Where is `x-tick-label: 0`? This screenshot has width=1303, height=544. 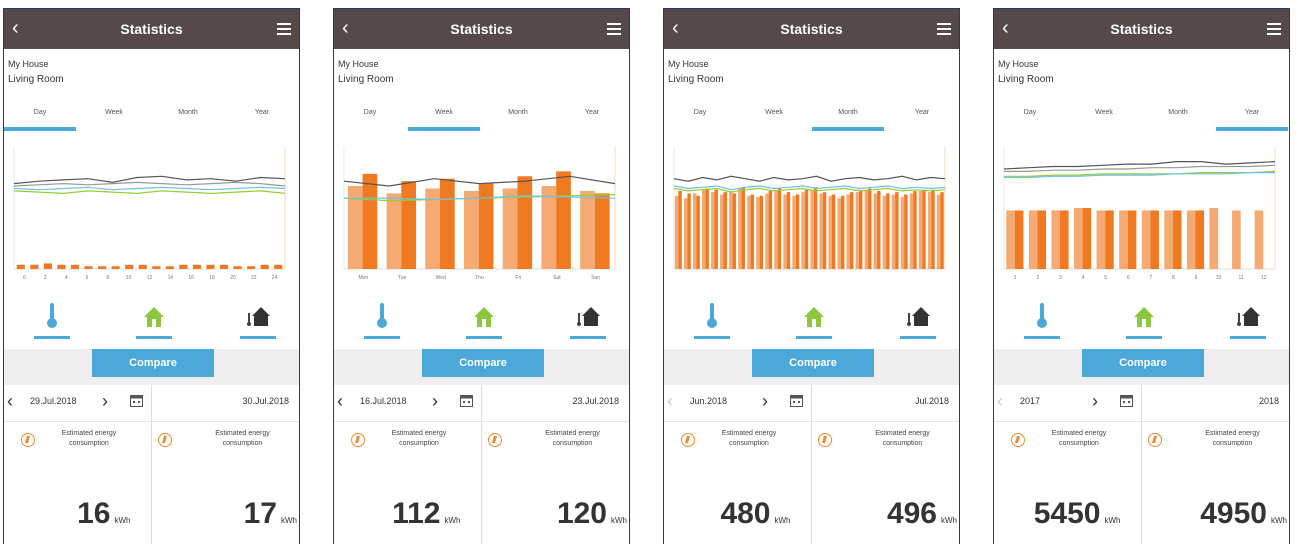 x-tick-label: 0 is located at coordinates (24, 278).